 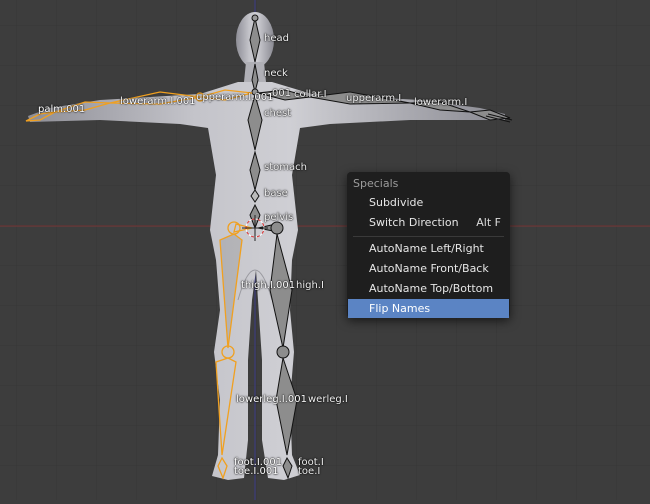 I want to click on menu-item-autoname-top-bottom: AutoName Top/Bottom, so click(x=428, y=288).